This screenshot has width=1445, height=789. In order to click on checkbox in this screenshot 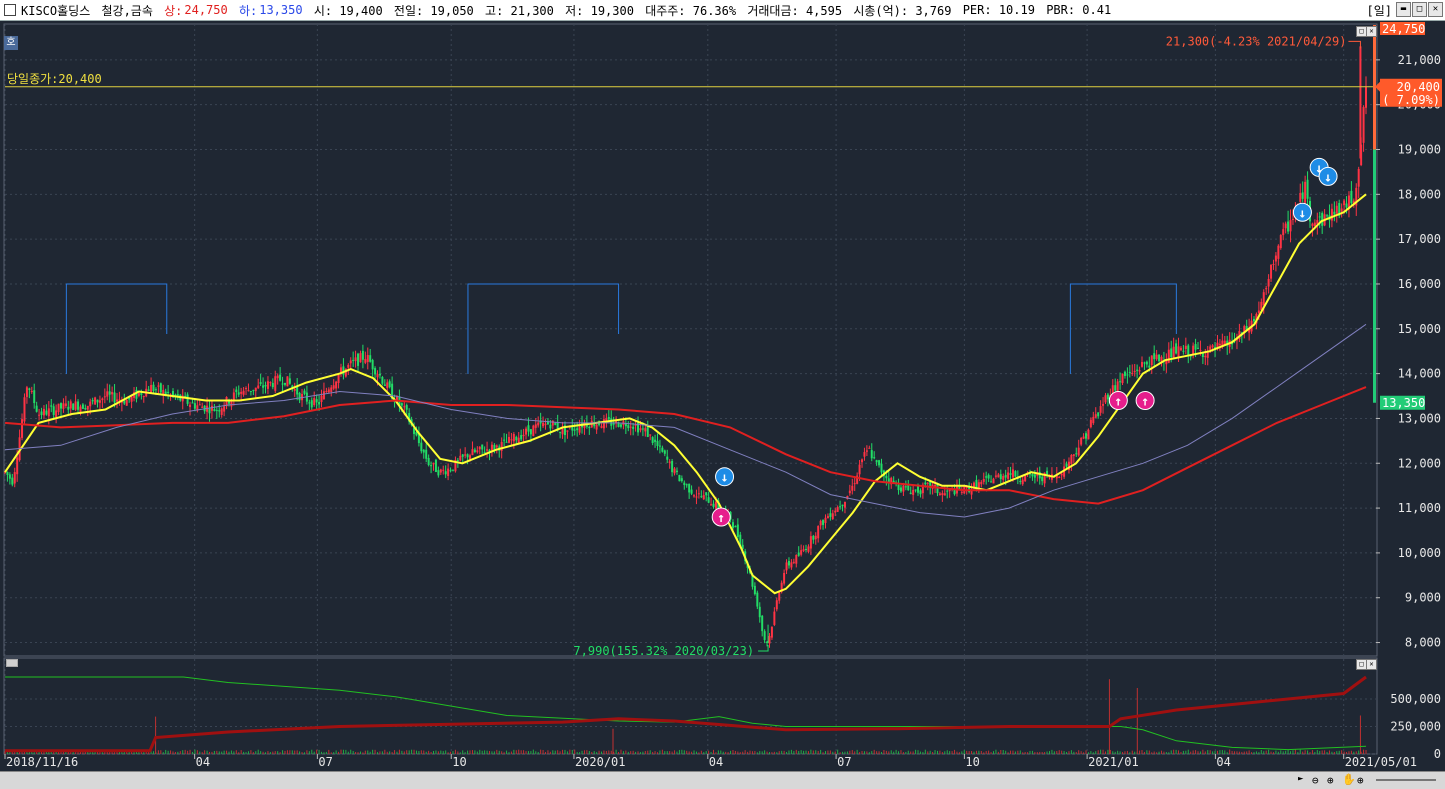, I will do `click(10, 10)`.